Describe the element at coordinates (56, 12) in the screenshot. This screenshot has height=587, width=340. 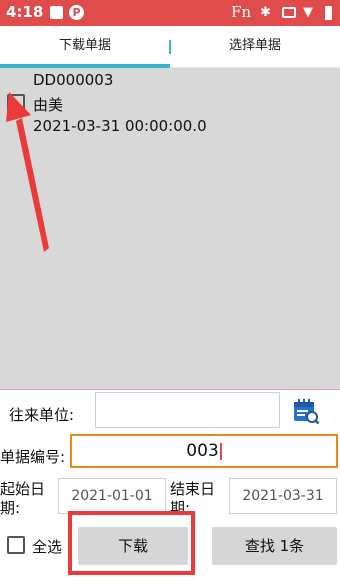
I see `square-icon` at that location.